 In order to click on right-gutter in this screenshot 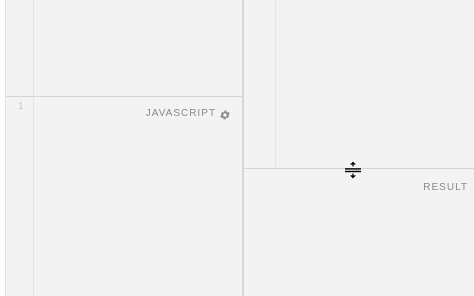, I will do `click(260, 84)`.